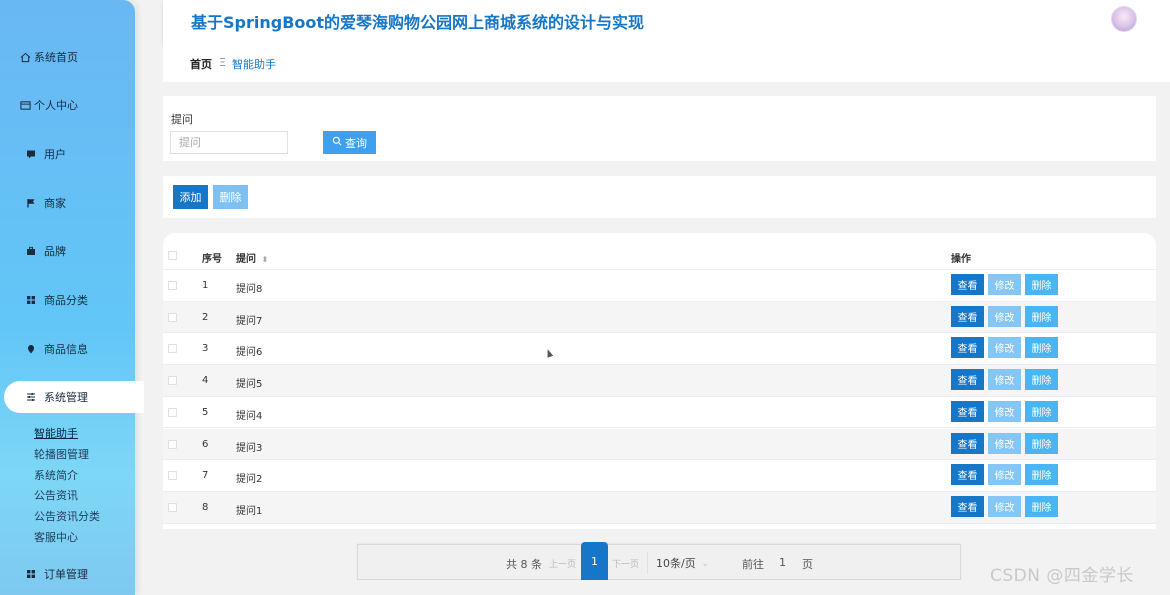 The height and width of the screenshot is (595, 1170). What do you see at coordinates (205, 476) in the screenshot?
I see `row-index: 7` at bounding box center [205, 476].